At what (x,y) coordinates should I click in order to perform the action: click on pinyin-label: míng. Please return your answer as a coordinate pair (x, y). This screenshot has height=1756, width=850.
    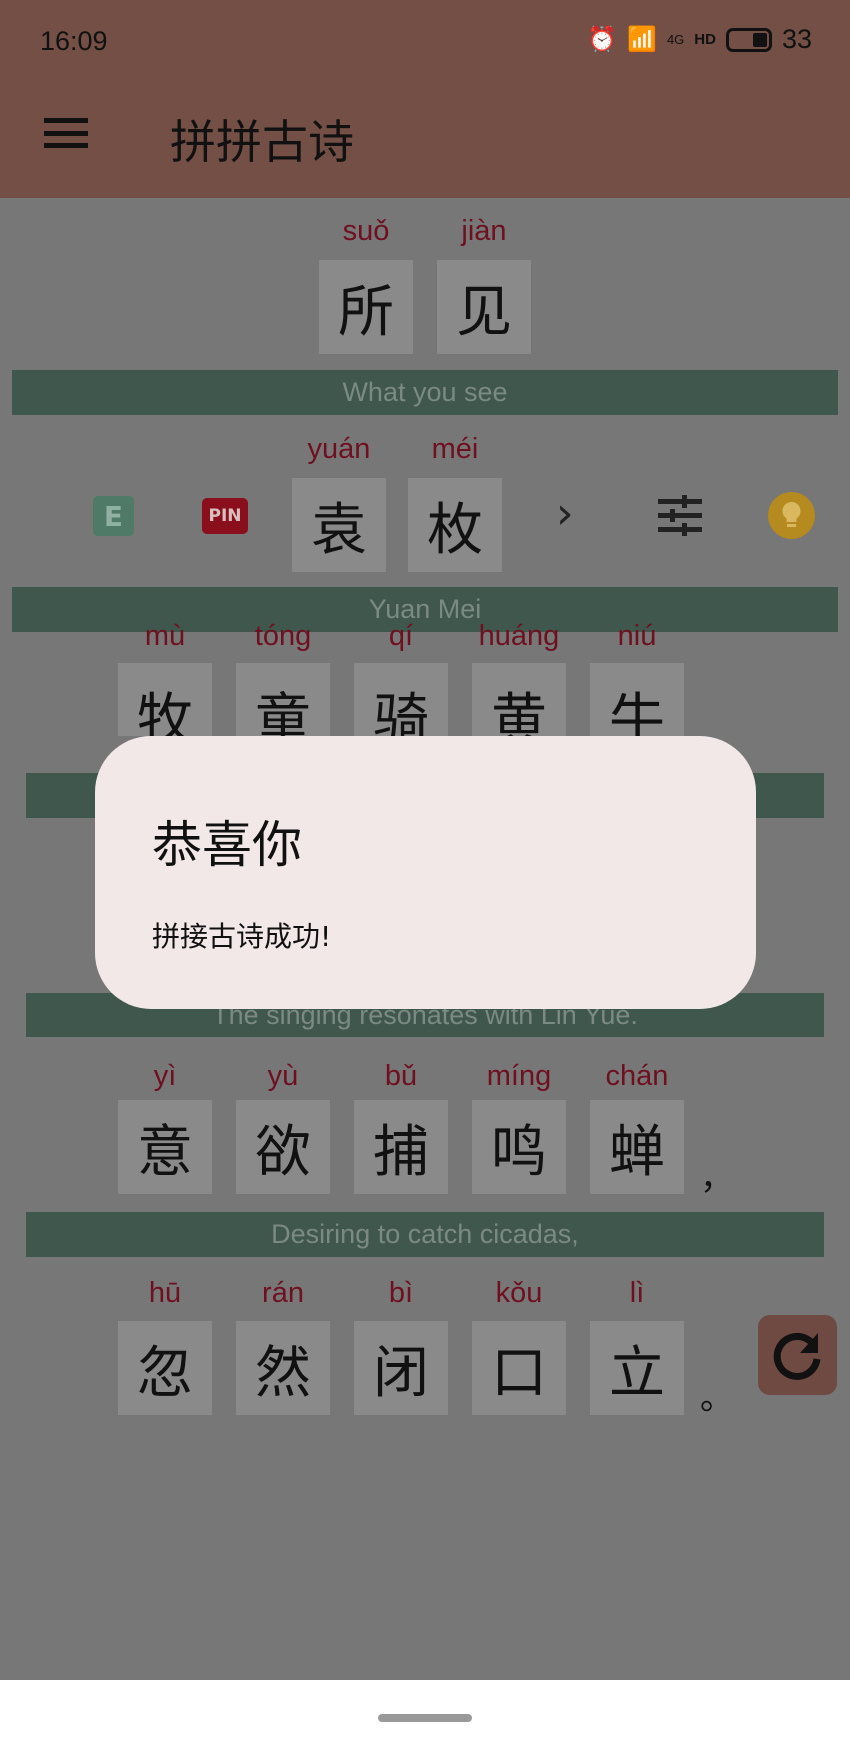
    Looking at the image, I should click on (519, 1076).